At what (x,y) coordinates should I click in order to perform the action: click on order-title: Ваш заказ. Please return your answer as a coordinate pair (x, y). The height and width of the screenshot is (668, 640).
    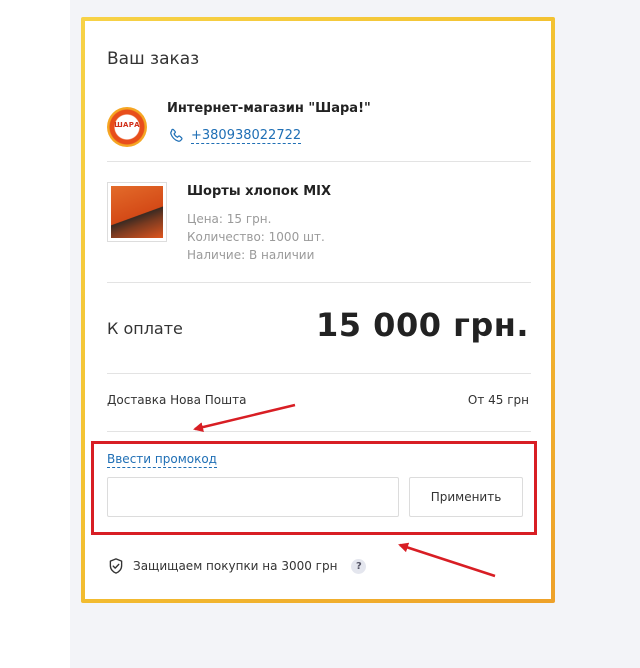
    Looking at the image, I should click on (153, 59).